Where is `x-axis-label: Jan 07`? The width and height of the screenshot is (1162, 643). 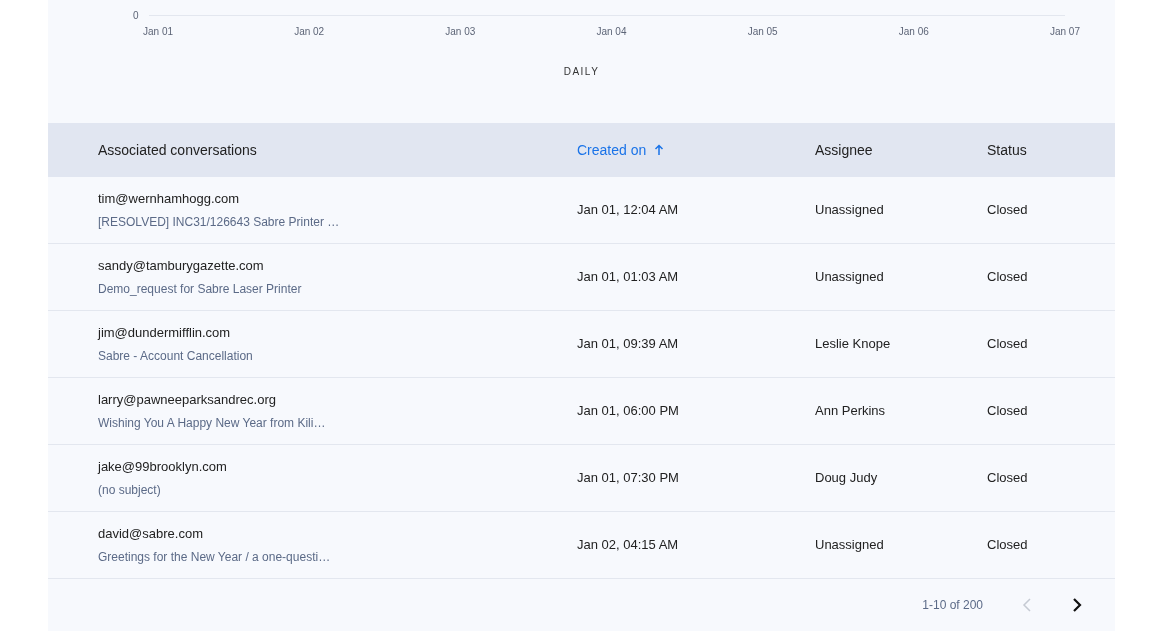
x-axis-label: Jan 07 is located at coordinates (1064, 32).